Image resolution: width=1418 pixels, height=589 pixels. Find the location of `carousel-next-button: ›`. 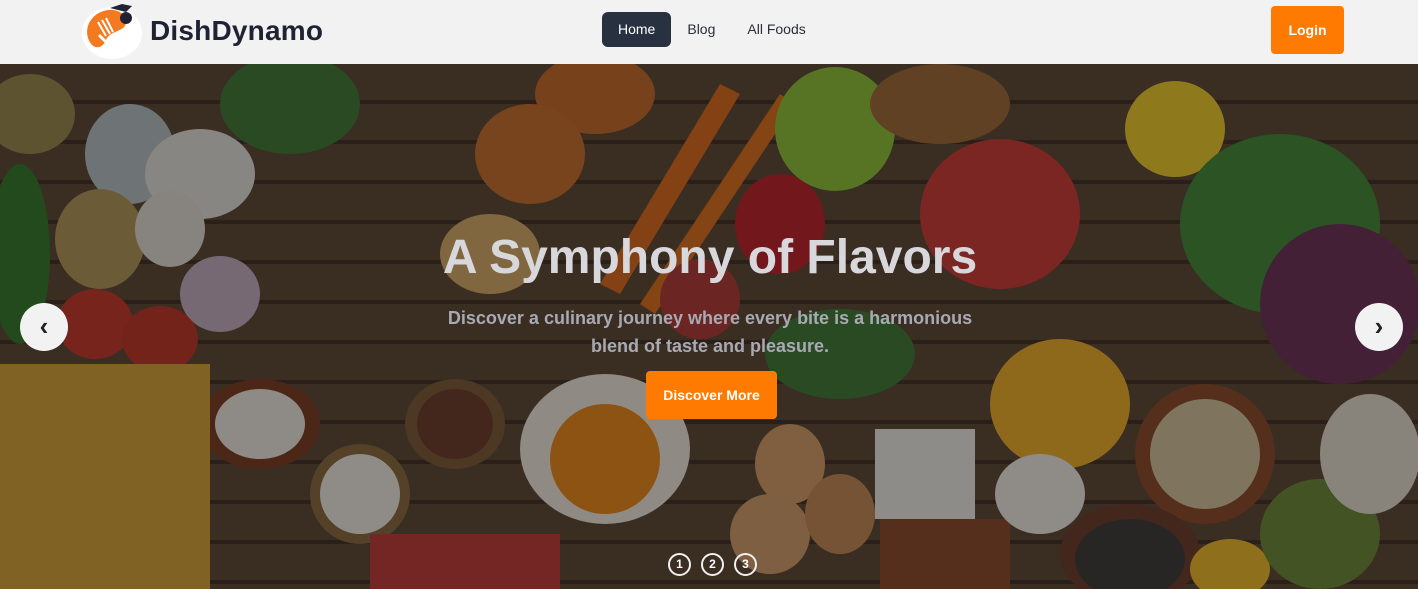

carousel-next-button: › is located at coordinates (1379, 327).